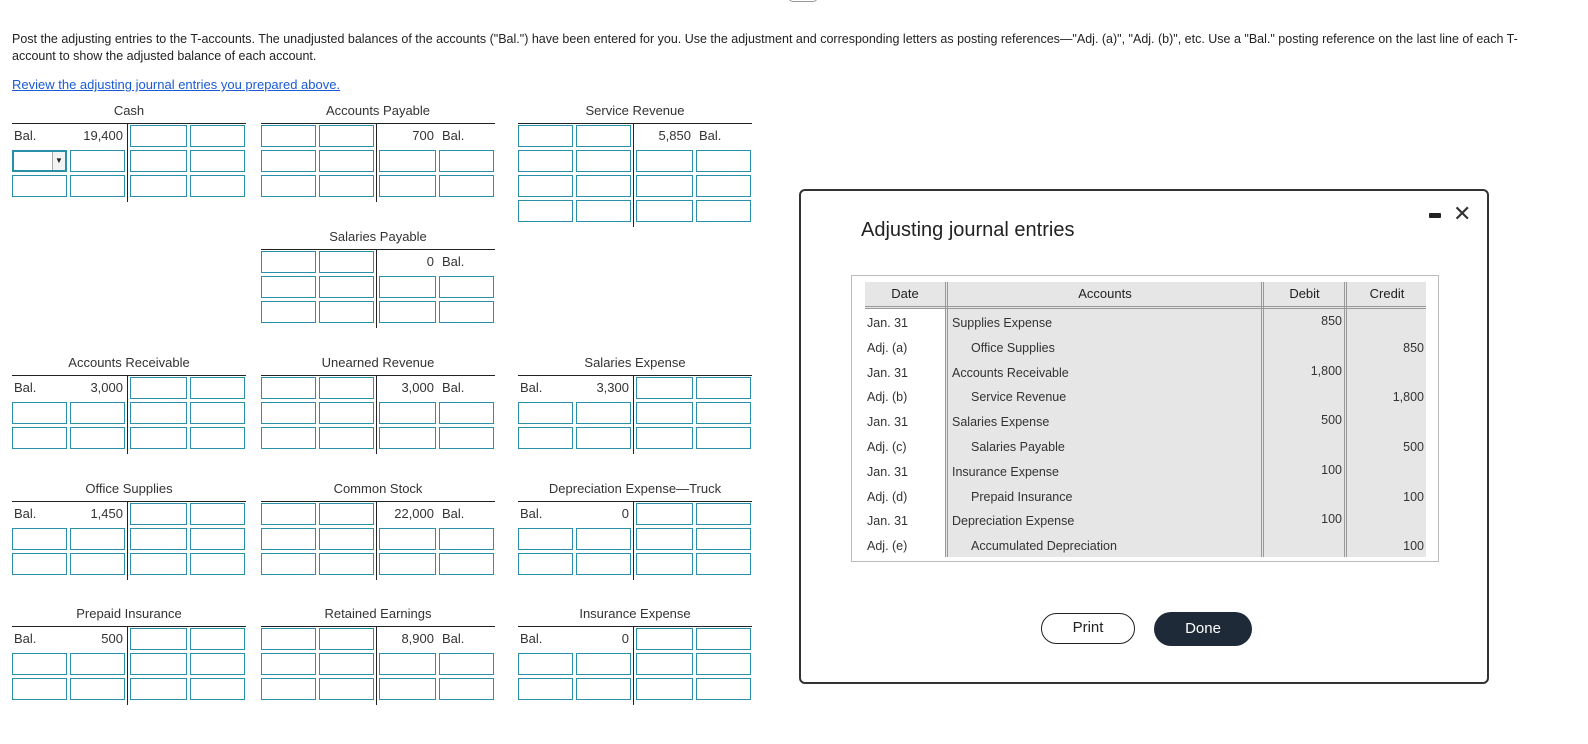 Image resolution: width=1588 pixels, height=744 pixels. I want to click on print-button: Print, so click(1088, 628).